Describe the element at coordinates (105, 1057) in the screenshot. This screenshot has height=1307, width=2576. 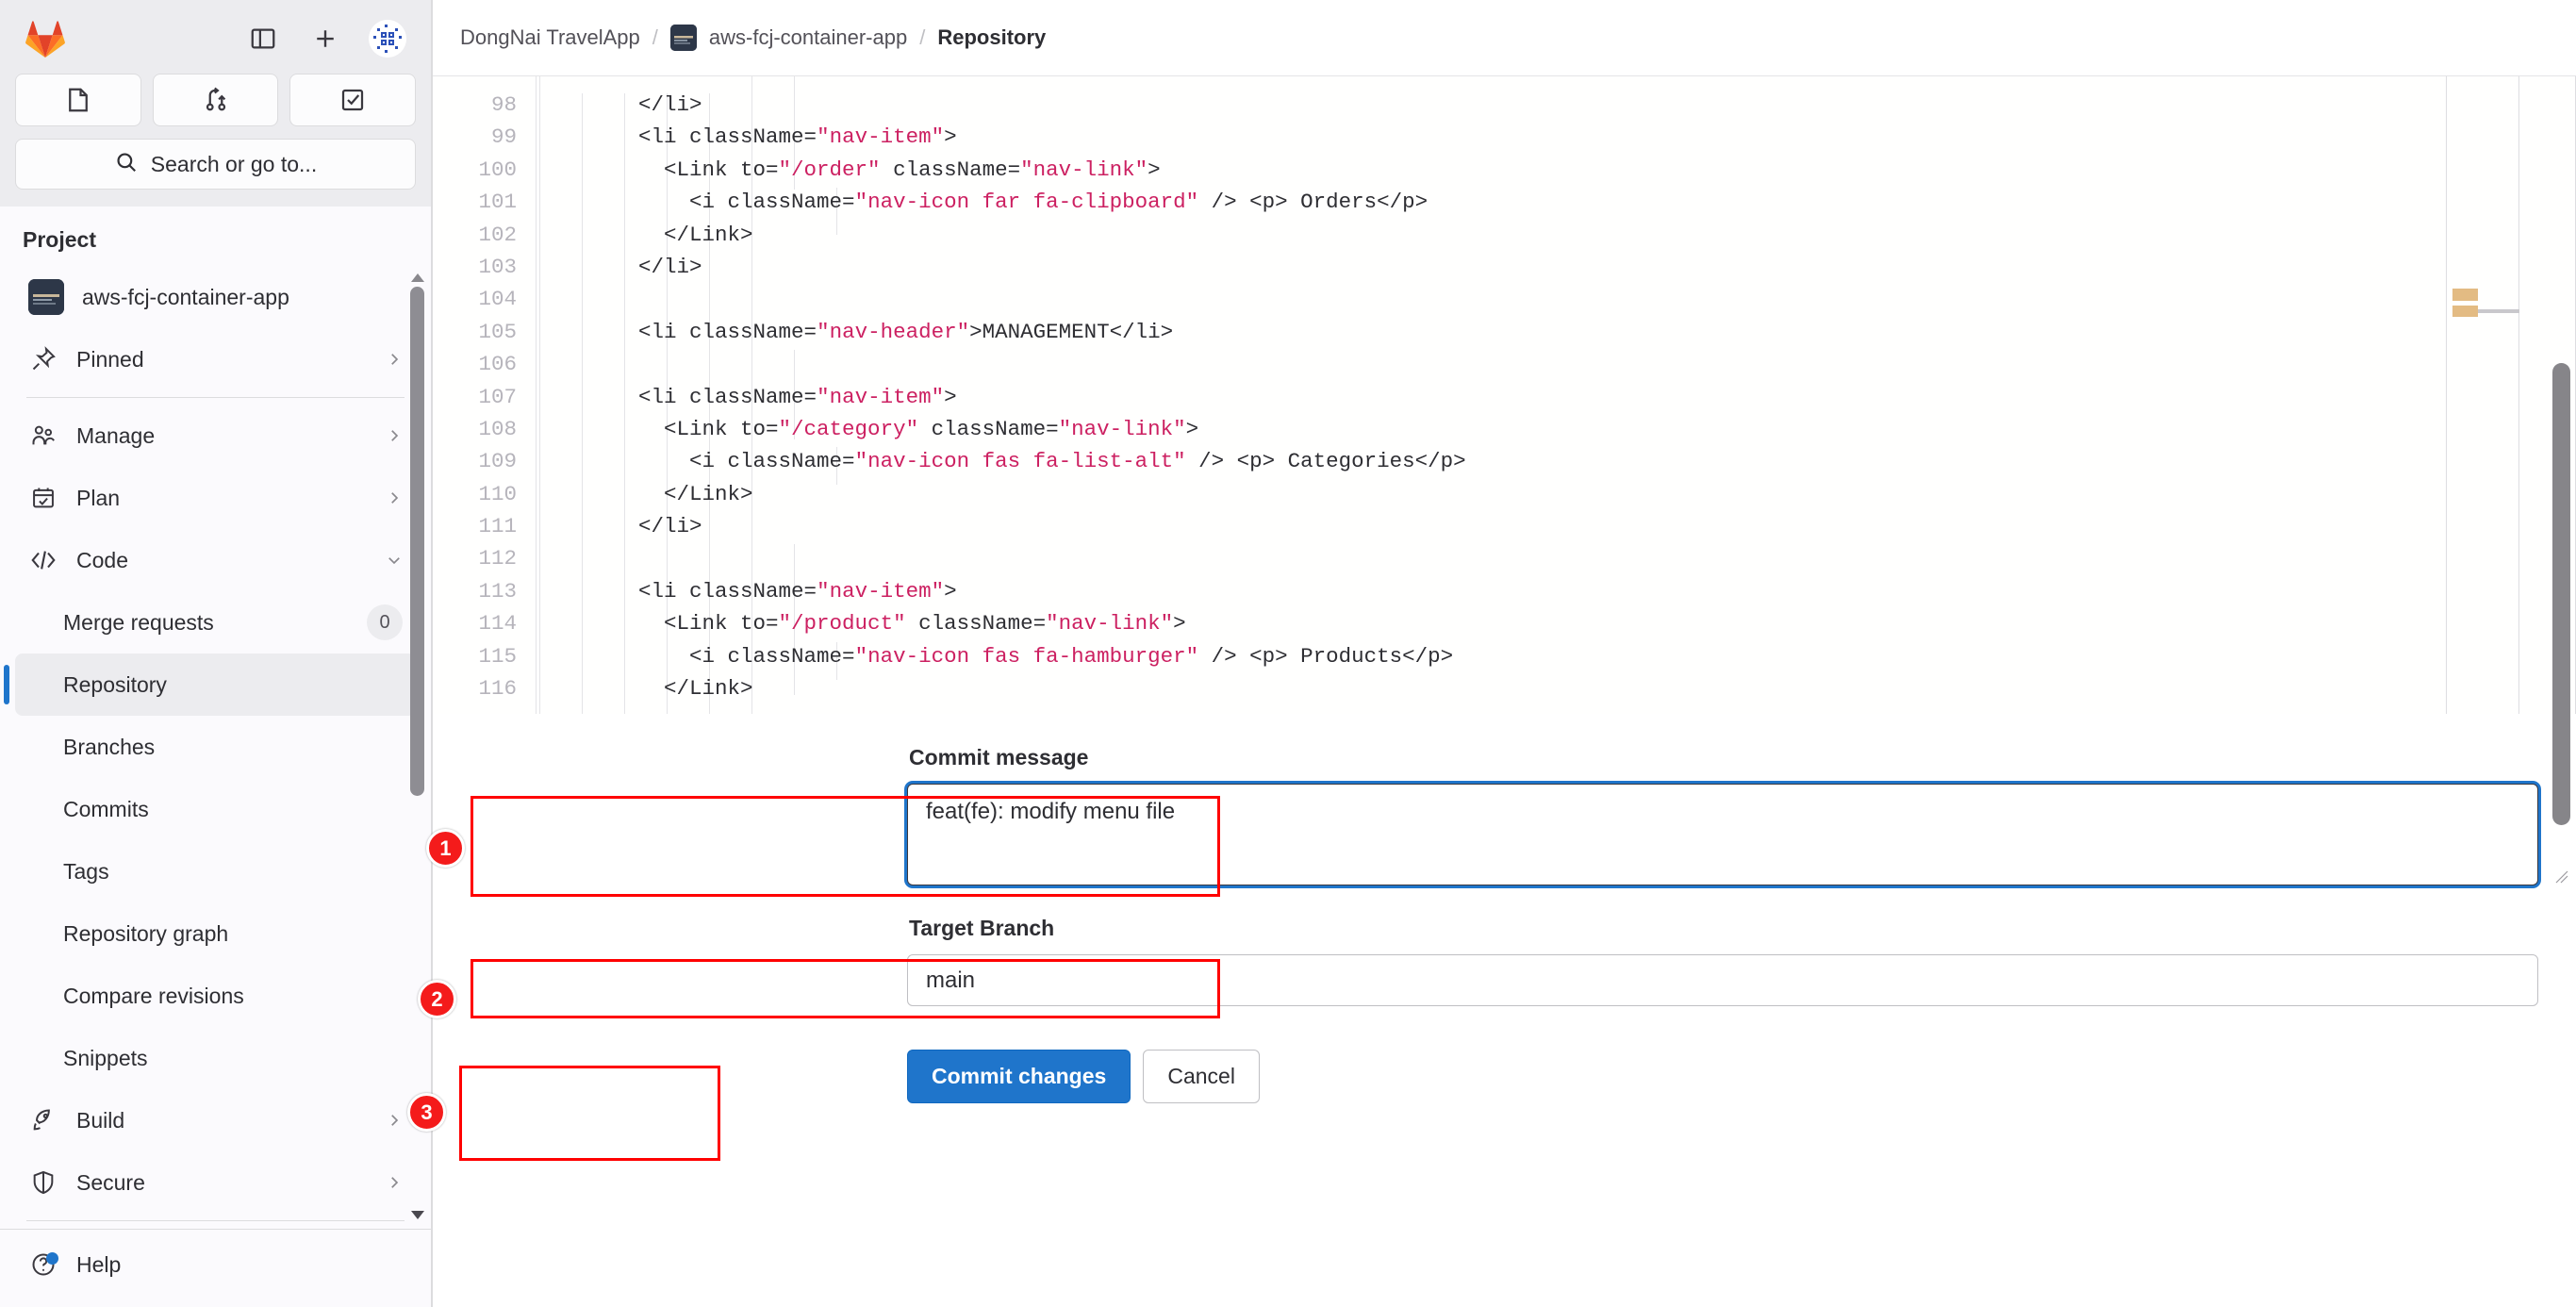
I see `sidebar-item-label: Snippets` at that location.